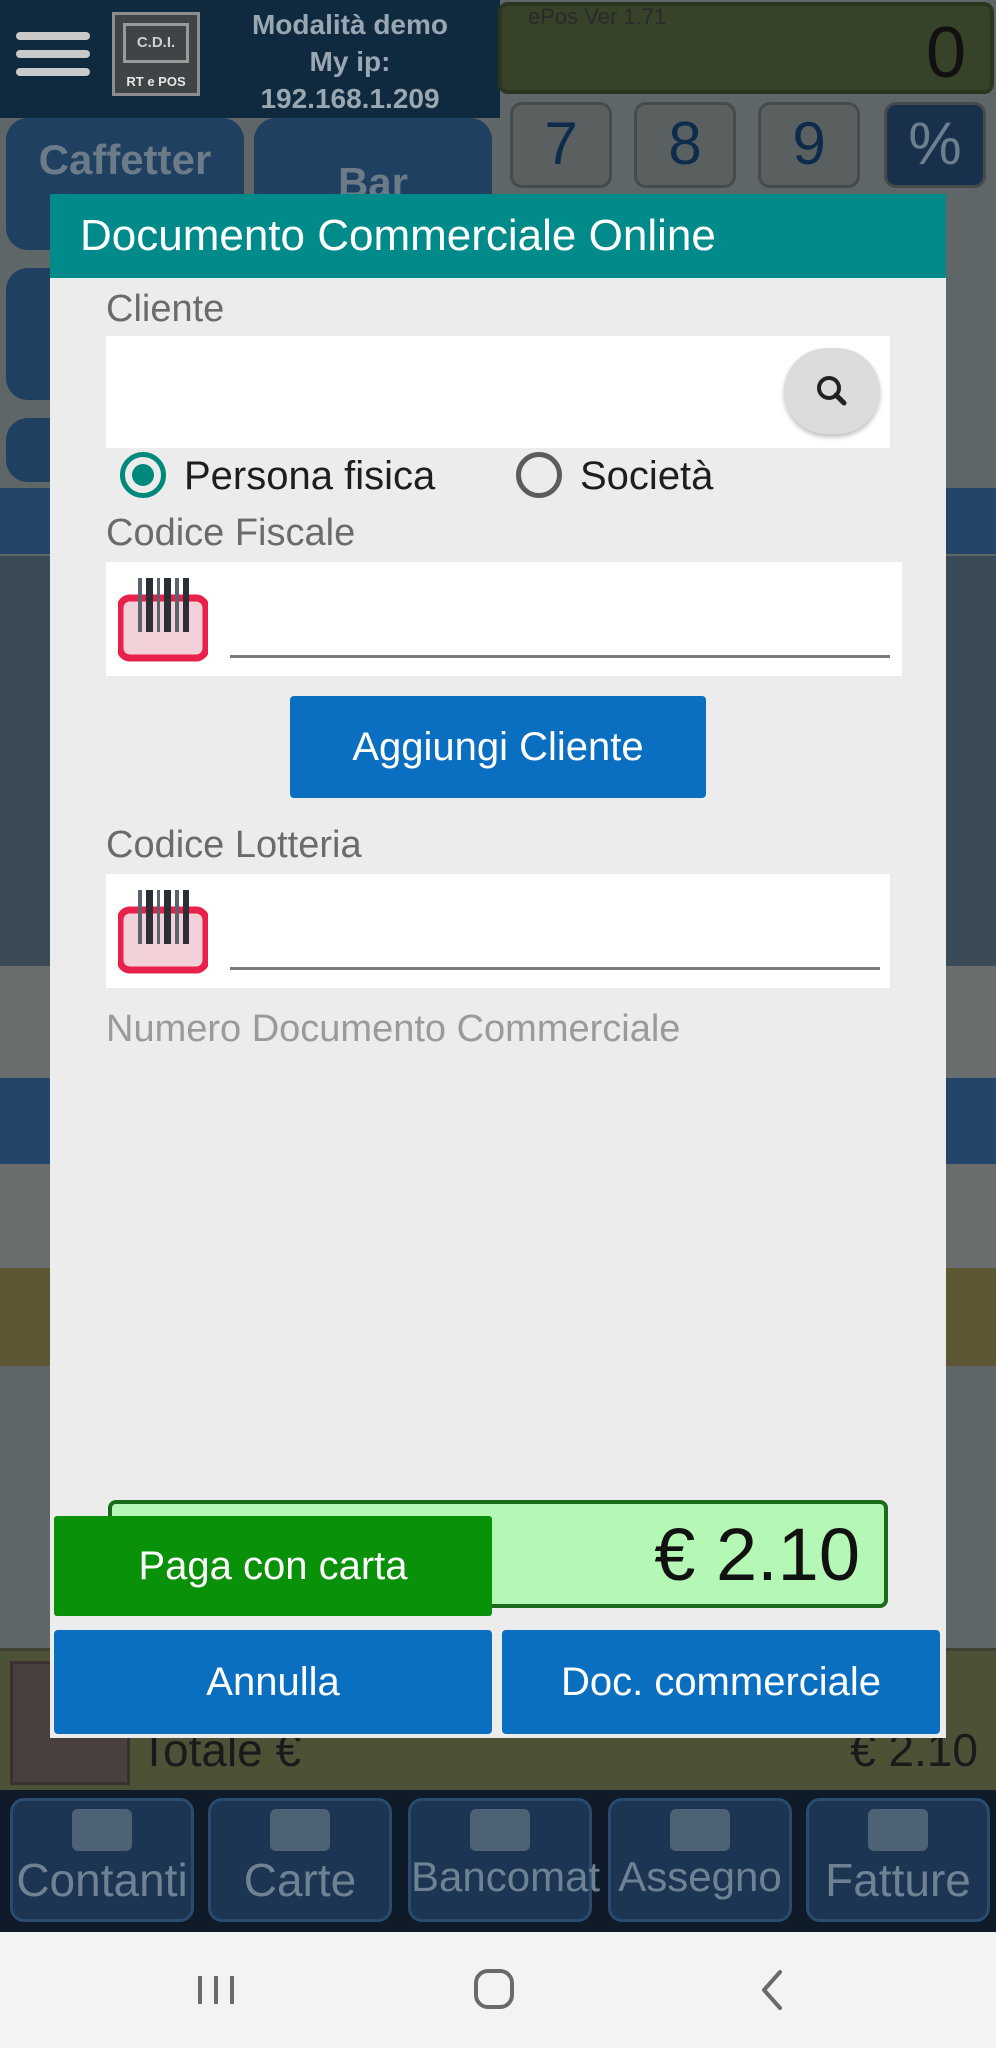 The image size is (996, 2048). I want to click on pay-check-button: Assegno, so click(700, 1860).